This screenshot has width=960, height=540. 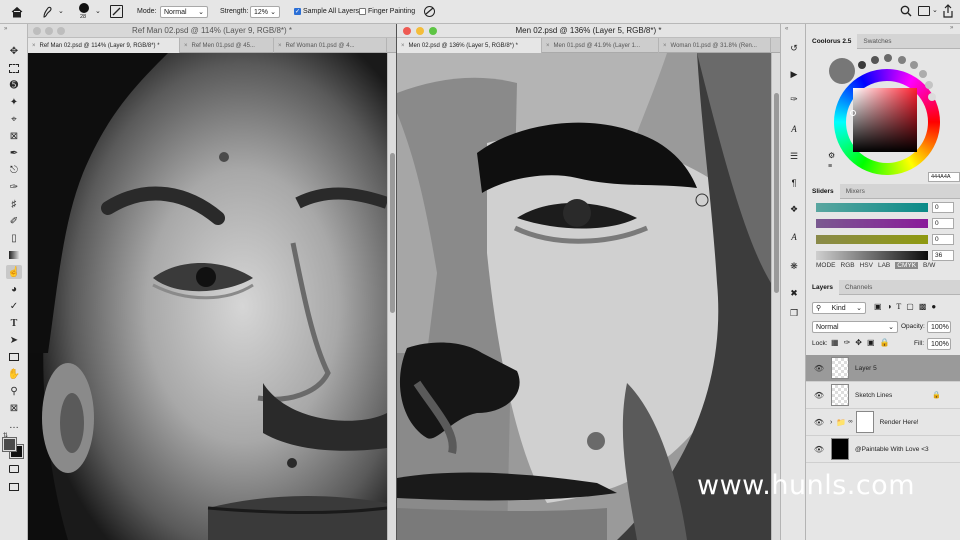 What do you see at coordinates (864, 422) in the screenshot?
I see `layer-mask-thumbnail` at bounding box center [864, 422].